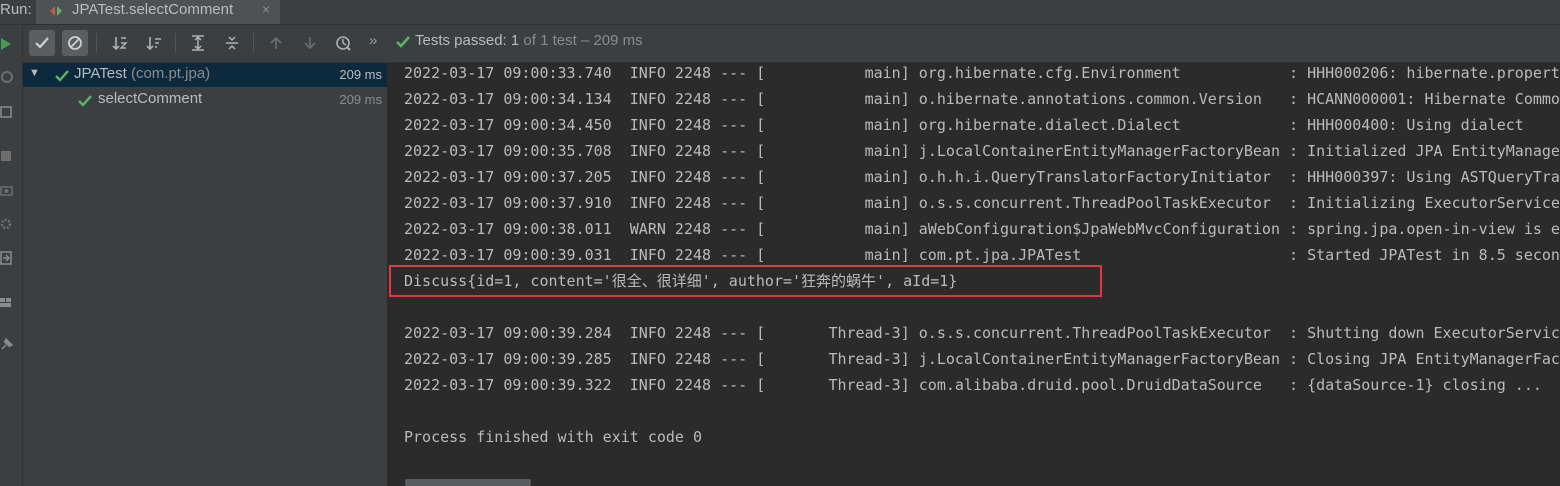 Image resolution: width=1560 pixels, height=486 pixels. What do you see at coordinates (7, 302) in the screenshot?
I see `layout-icon` at bounding box center [7, 302].